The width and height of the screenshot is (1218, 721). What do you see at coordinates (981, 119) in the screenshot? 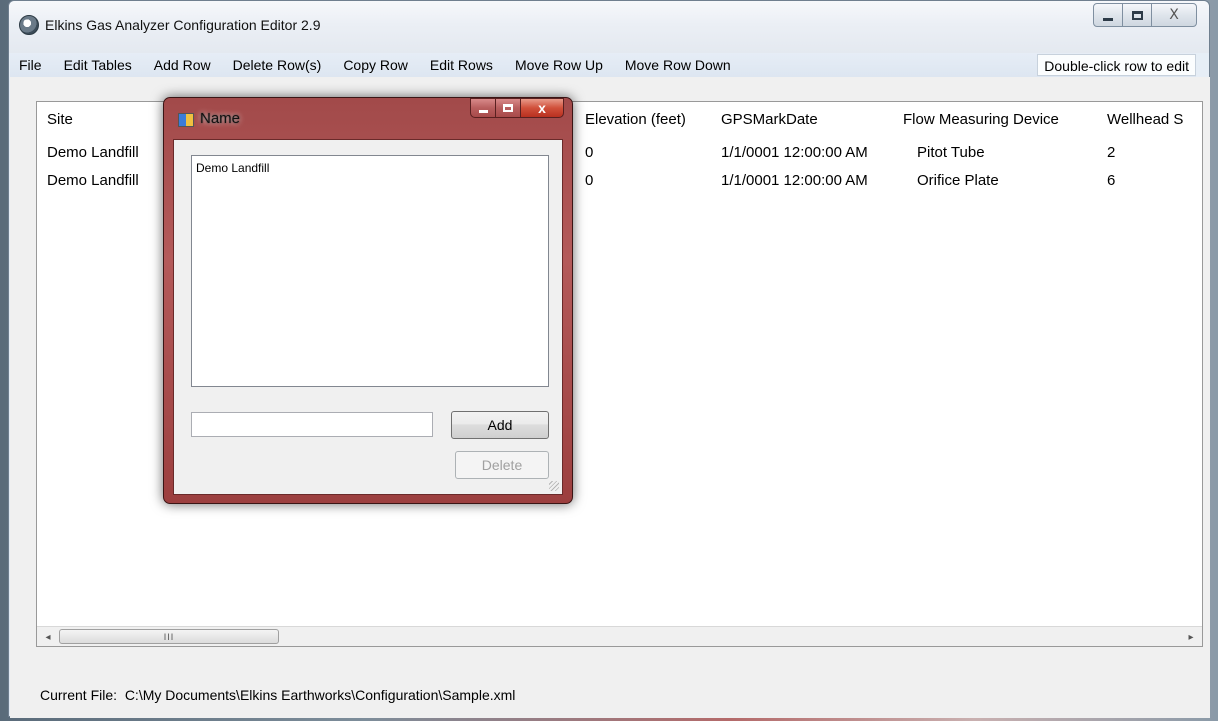
I see `column-header-flow-device: Flow Measuring Device` at bounding box center [981, 119].